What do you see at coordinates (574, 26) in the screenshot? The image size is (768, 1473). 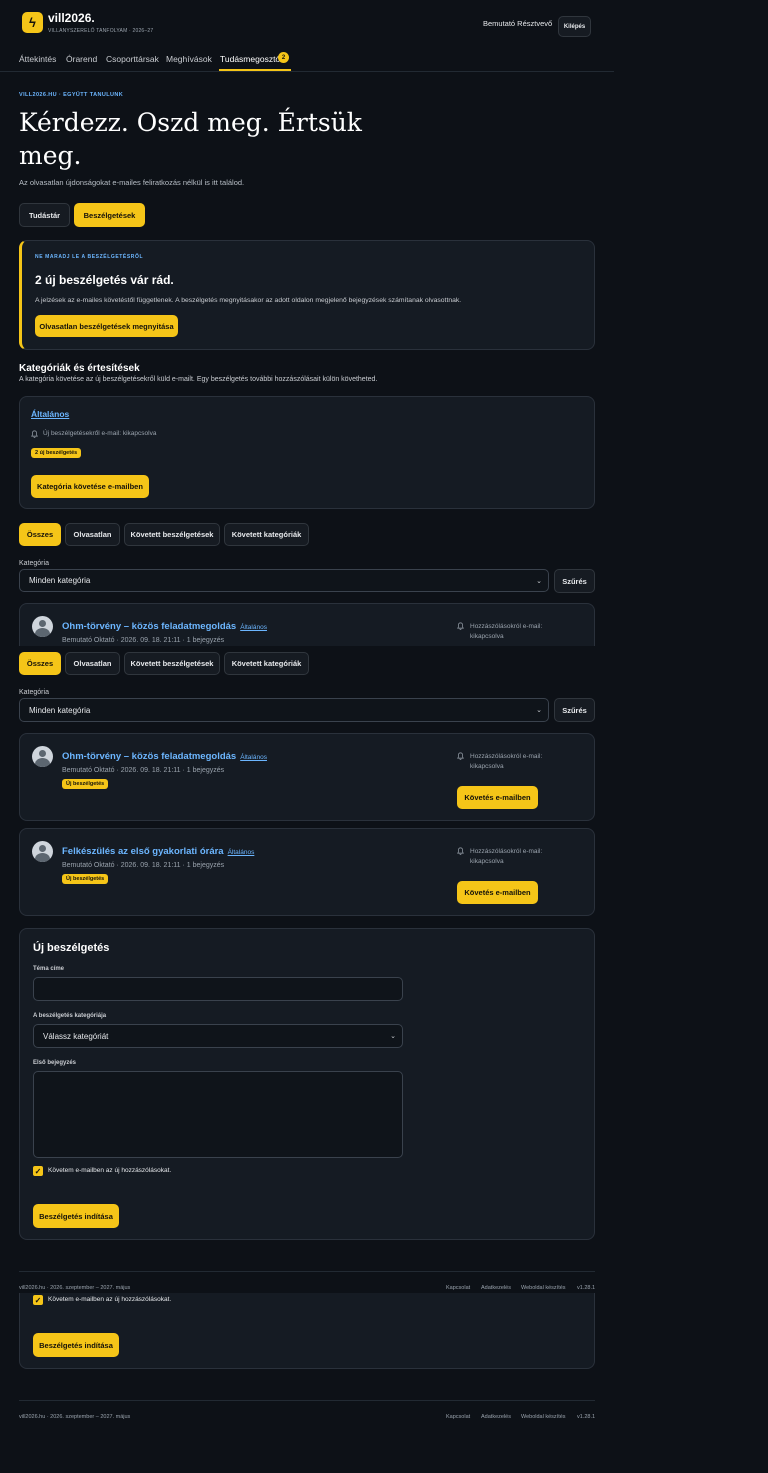 I see `logout-button: Kilépés` at bounding box center [574, 26].